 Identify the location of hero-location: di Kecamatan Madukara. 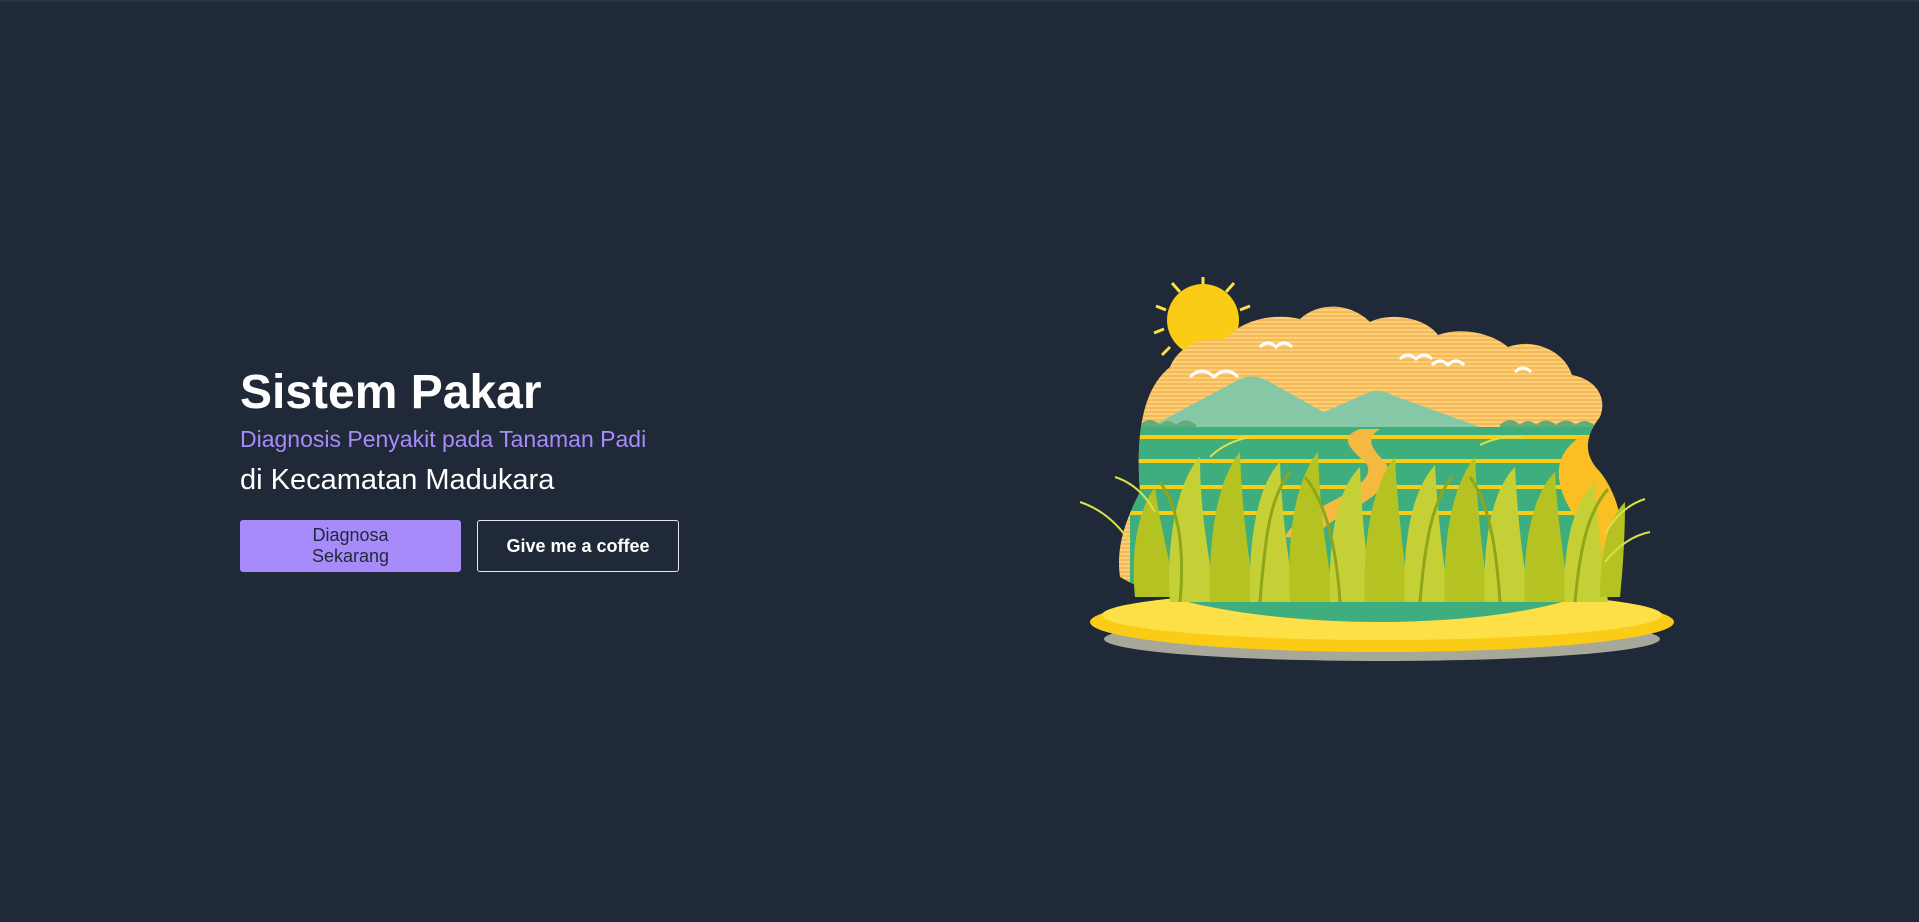
(397, 480).